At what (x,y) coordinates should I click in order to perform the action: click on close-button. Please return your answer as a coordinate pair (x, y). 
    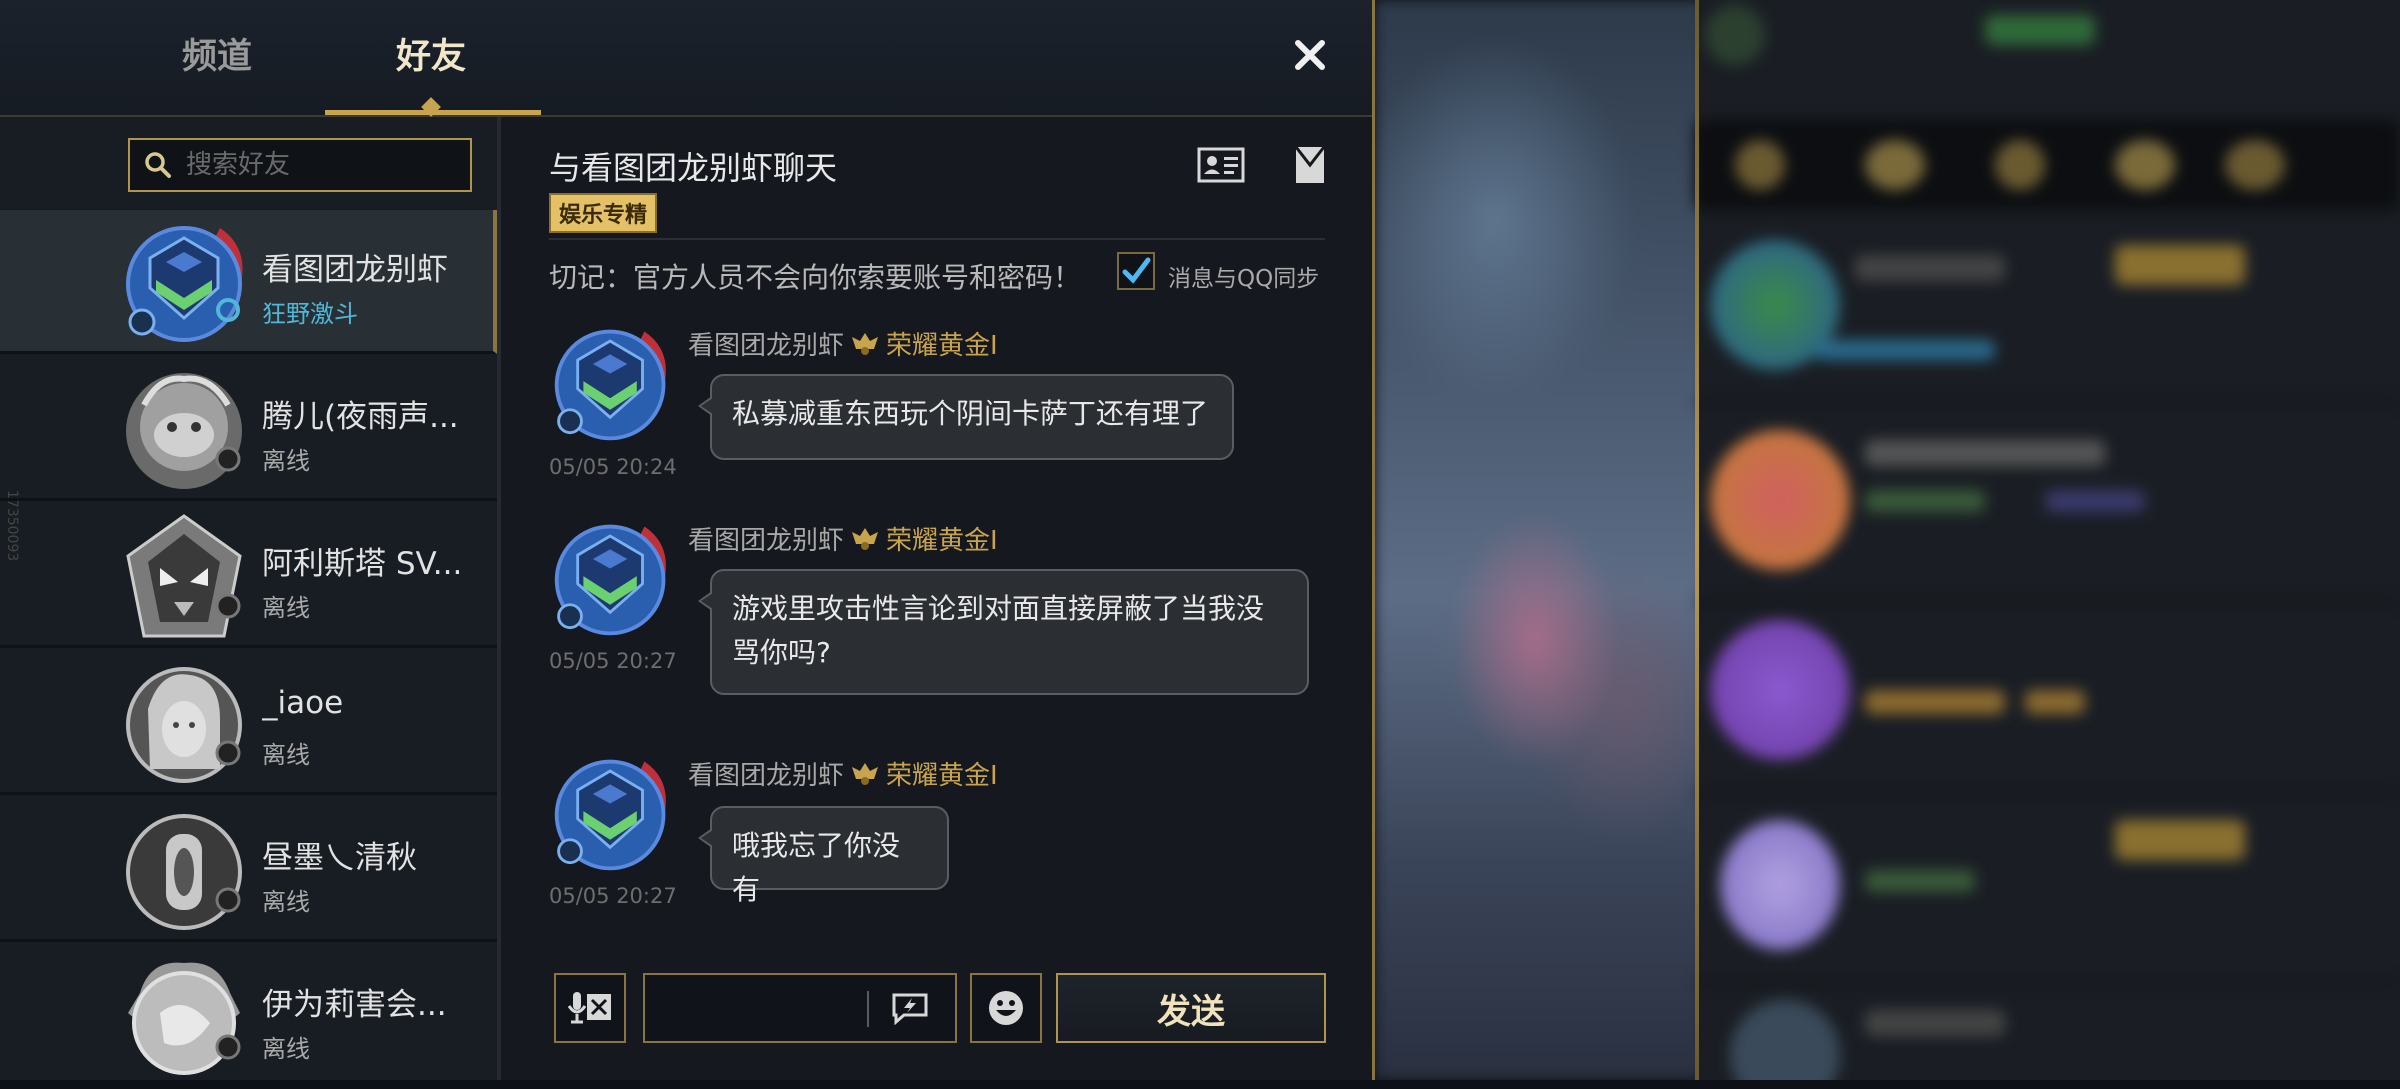
    Looking at the image, I should click on (1310, 55).